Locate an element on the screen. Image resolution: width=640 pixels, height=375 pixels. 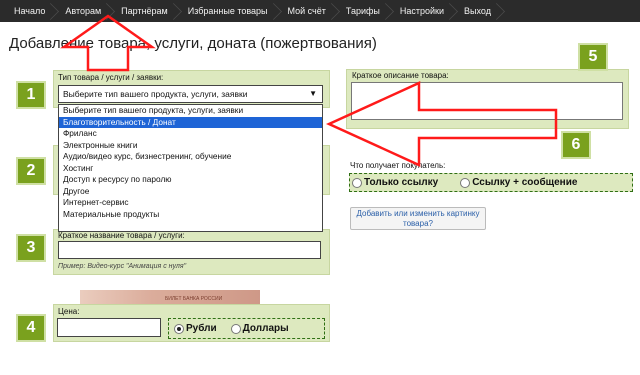
up-arrow-icon is located at coordinates (108, 43).